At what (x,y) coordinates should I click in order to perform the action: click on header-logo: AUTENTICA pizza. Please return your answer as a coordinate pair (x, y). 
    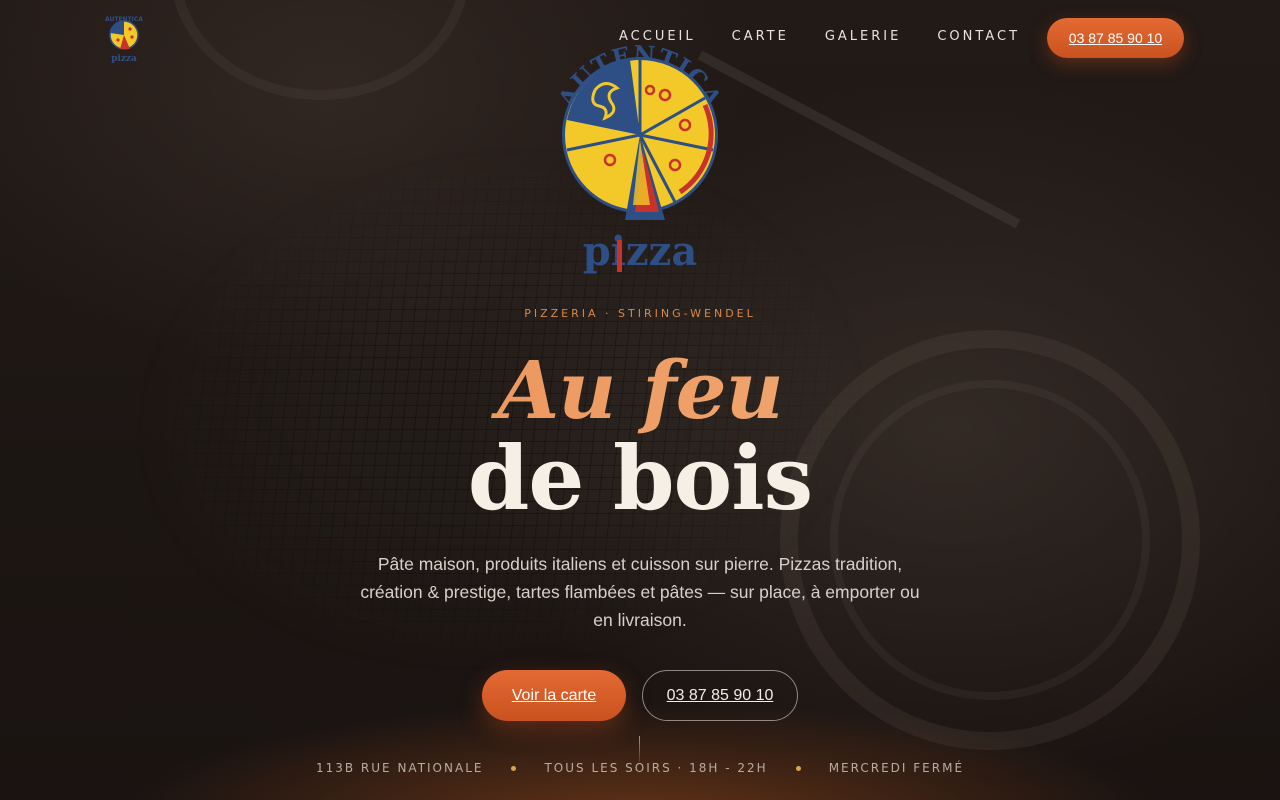
    Looking at the image, I should click on (124, 38).